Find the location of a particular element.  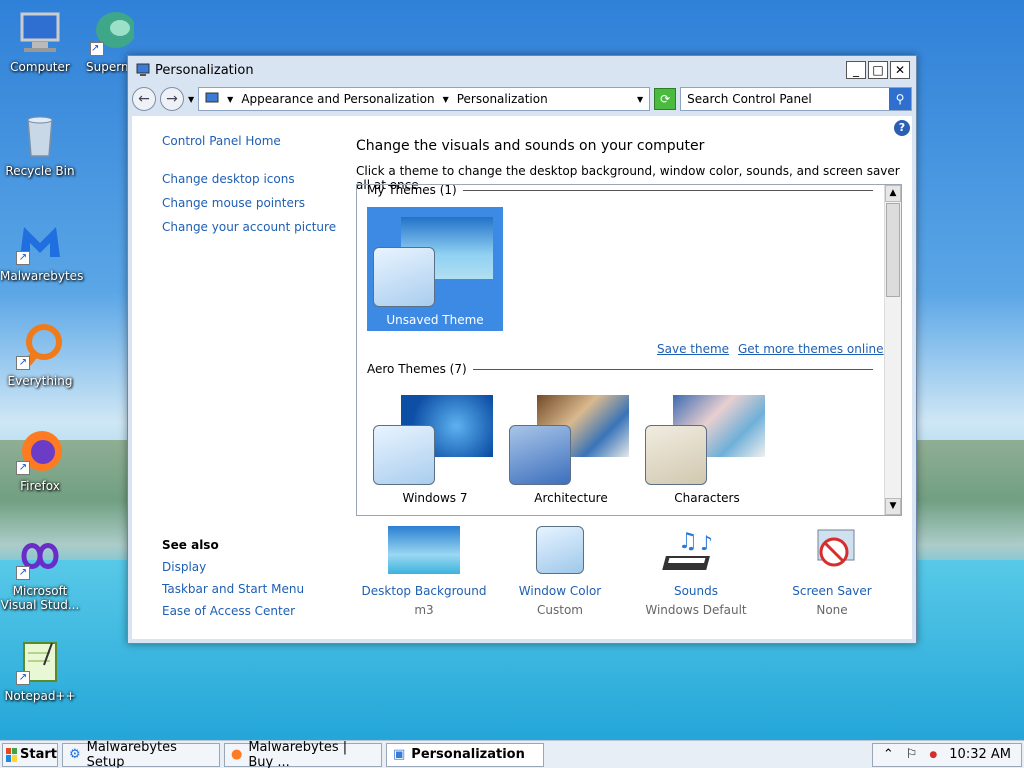

personalization-icon is located at coordinates (143, 69).